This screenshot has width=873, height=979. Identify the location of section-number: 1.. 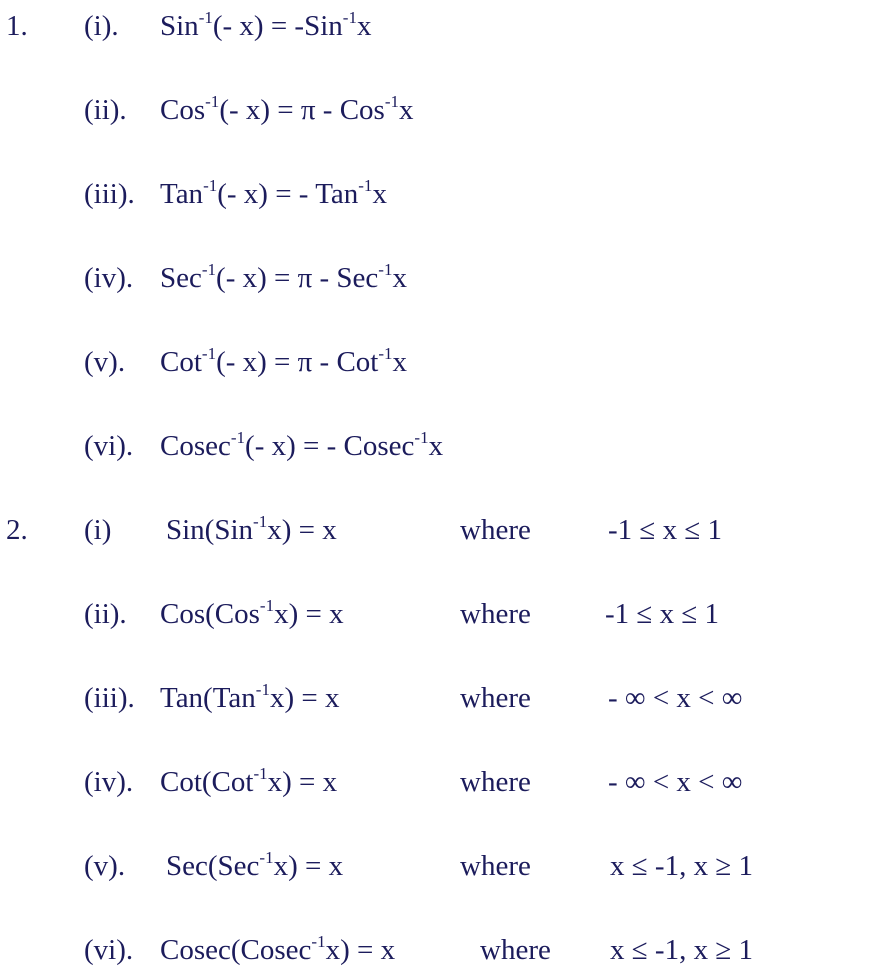
(17, 26).